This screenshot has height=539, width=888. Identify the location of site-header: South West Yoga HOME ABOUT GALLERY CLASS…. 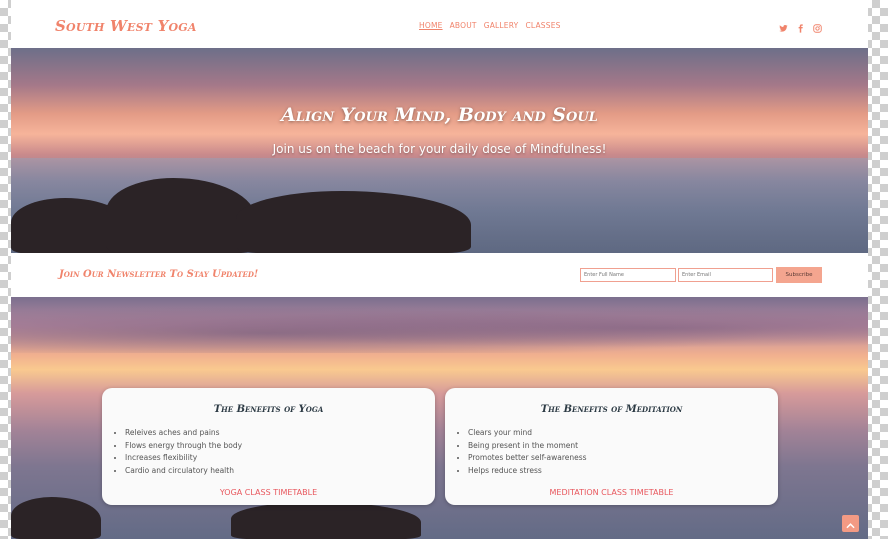
(439, 24).